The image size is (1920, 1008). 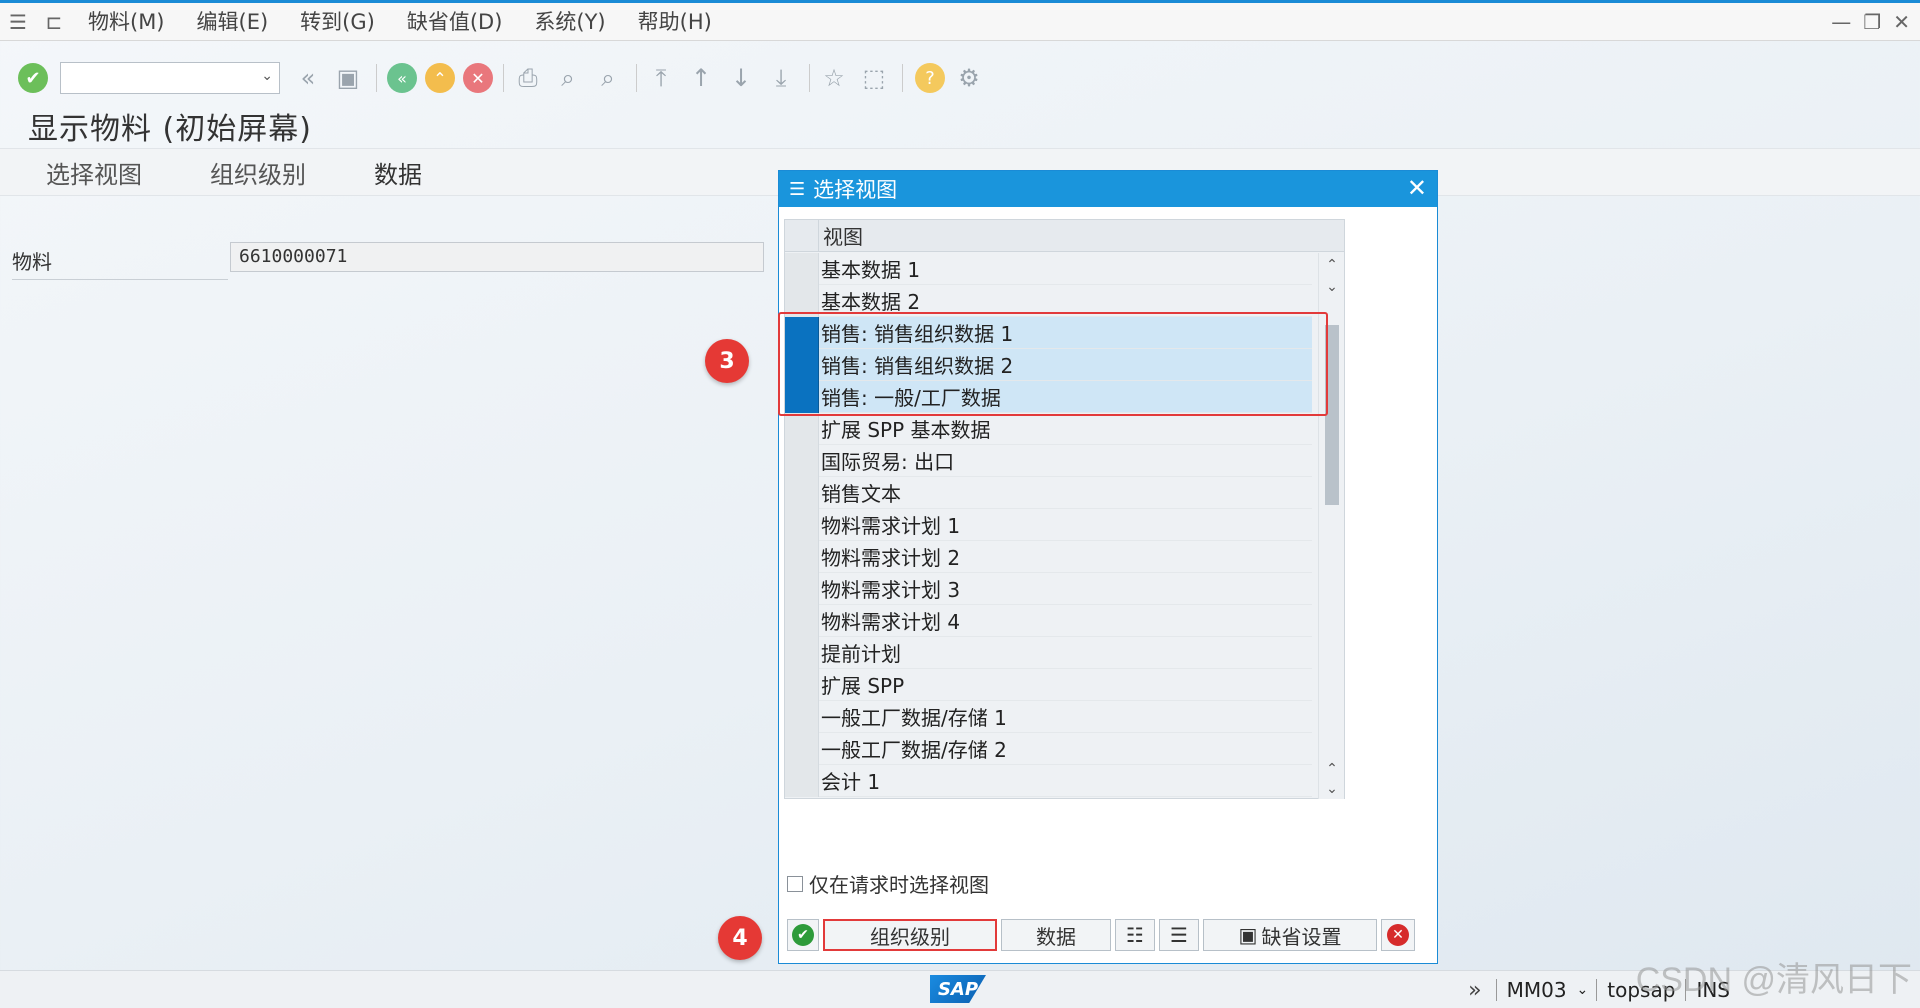 I want to click on table-row: 物料需求计划 1, so click(x=1048, y=524).